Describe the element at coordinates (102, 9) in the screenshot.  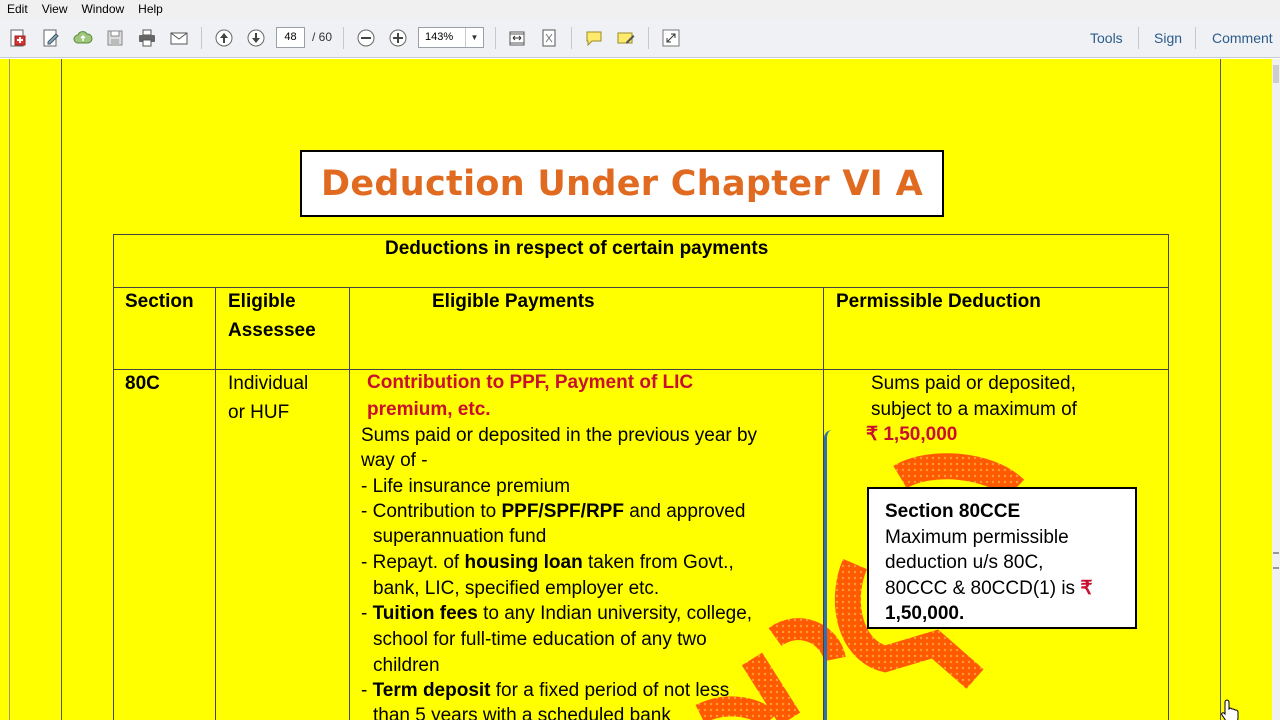
I see `menu-window: Window` at that location.